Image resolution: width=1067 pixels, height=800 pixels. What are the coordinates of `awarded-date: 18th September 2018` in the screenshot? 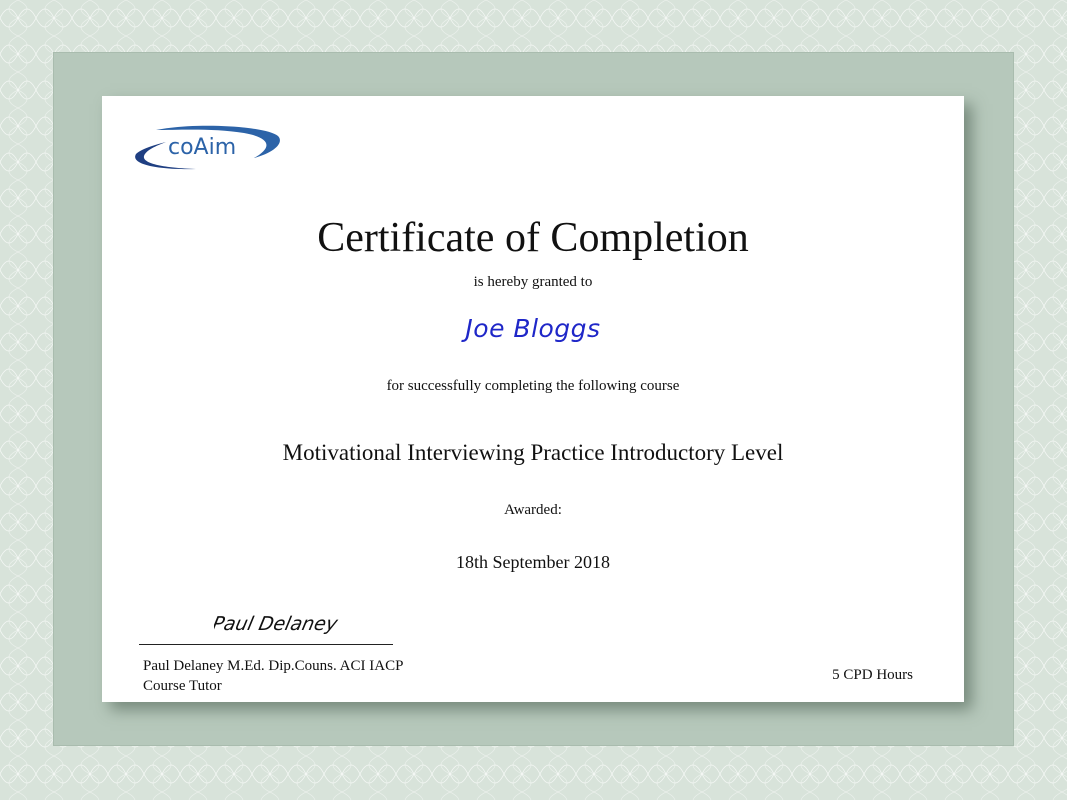 It's located at (533, 562).